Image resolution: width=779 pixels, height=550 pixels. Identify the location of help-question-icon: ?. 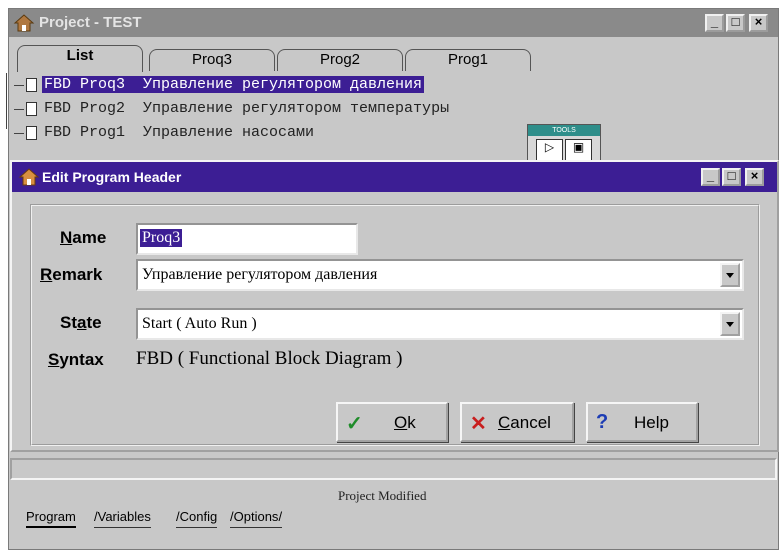
(602, 422).